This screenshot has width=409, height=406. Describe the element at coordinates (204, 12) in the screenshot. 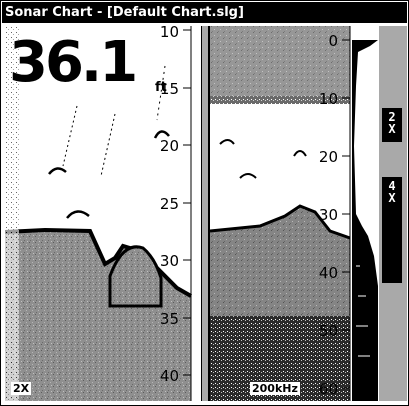

I see `window-title: Sonar Chart - [Default Chart.slg]` at that location.